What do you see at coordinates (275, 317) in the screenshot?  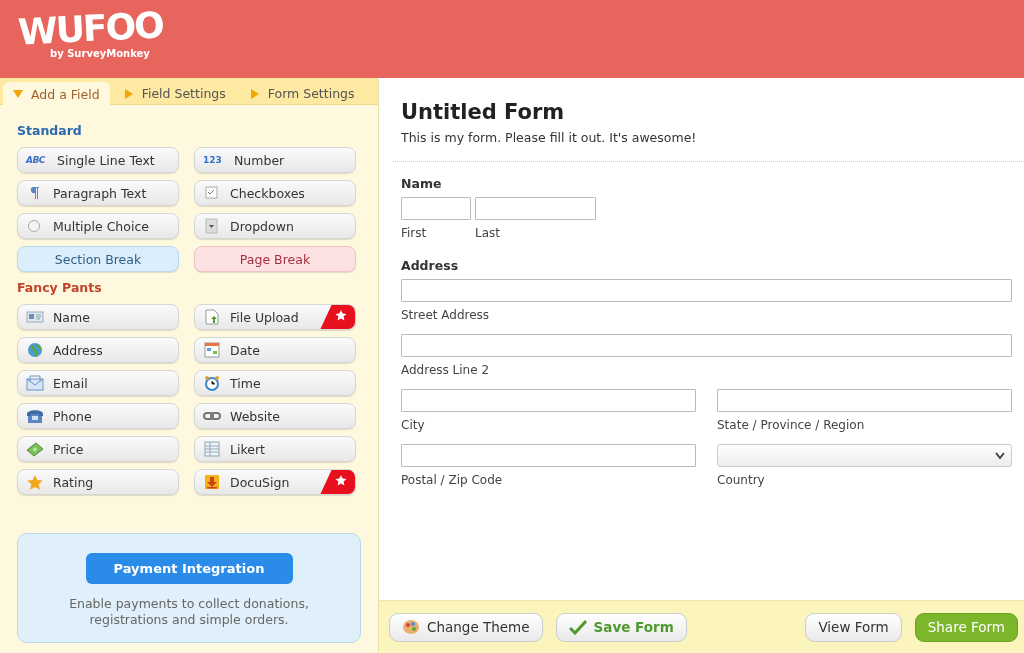 I see `field-type-button: File Upload` at bounding box center [275, 317].